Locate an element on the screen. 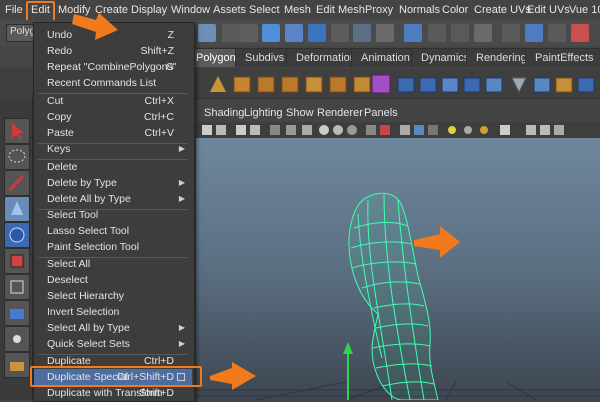 This screenshot has height=402, width=600. menu-item-delete-all-by-type: Delete All by Type ▶ is located at coordinates (113, 199).